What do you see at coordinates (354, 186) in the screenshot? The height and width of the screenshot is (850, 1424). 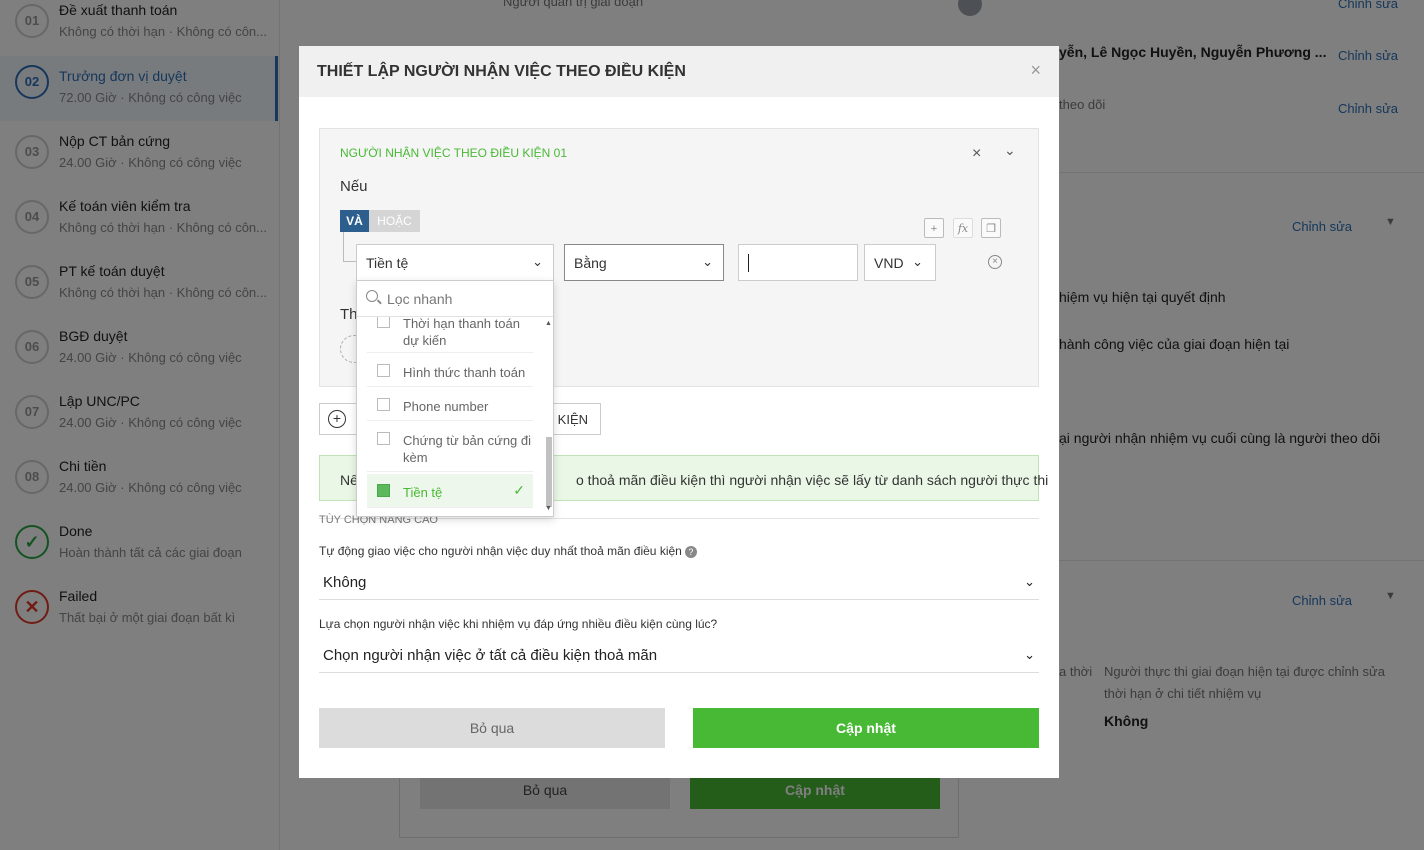 I see `if-label: Nếu` at bounding box center [354, 186].